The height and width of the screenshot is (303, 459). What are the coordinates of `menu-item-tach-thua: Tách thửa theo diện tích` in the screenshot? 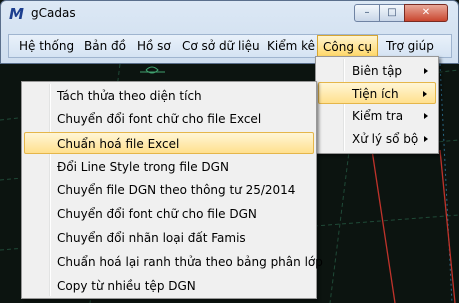 It's located at (169, 96).